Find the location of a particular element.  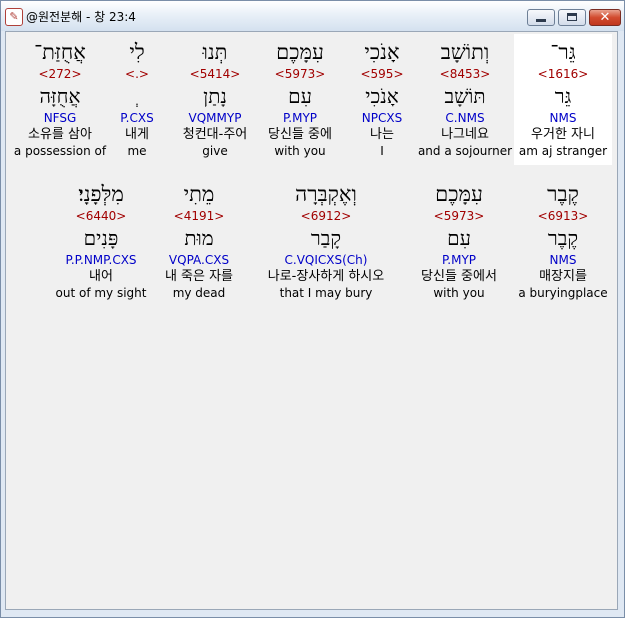

korean-gloss: 청컨대-주어 is located at coordinates (215, 134).